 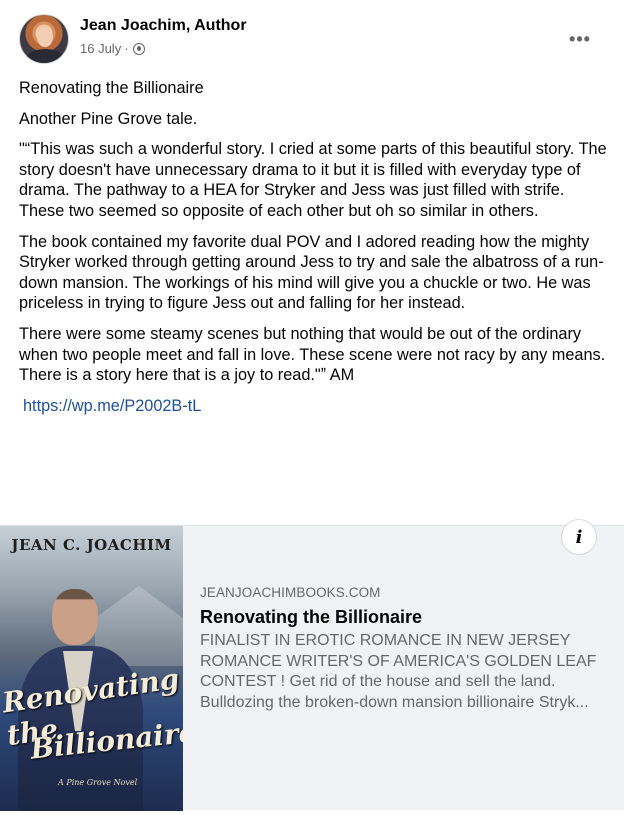 I want to click on avatar-face, so click(x=45, y=37).